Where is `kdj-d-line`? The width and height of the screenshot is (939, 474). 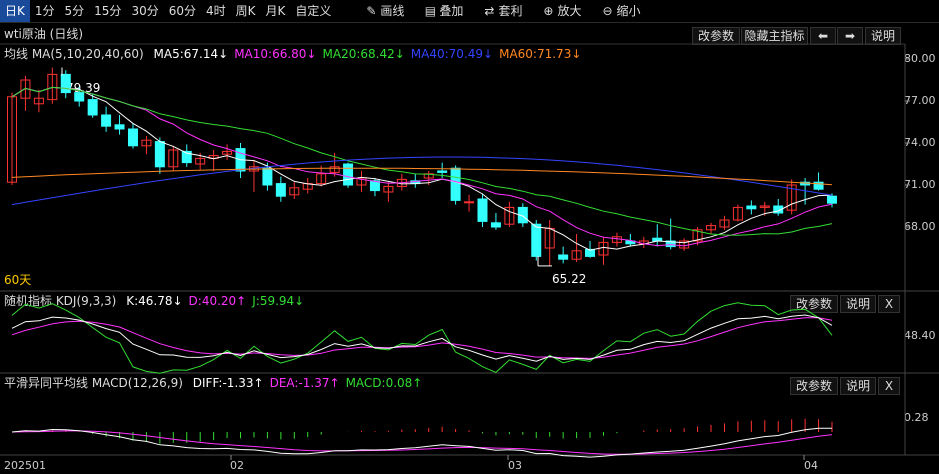
kdj-d-line is located at coordinates (422, 338).